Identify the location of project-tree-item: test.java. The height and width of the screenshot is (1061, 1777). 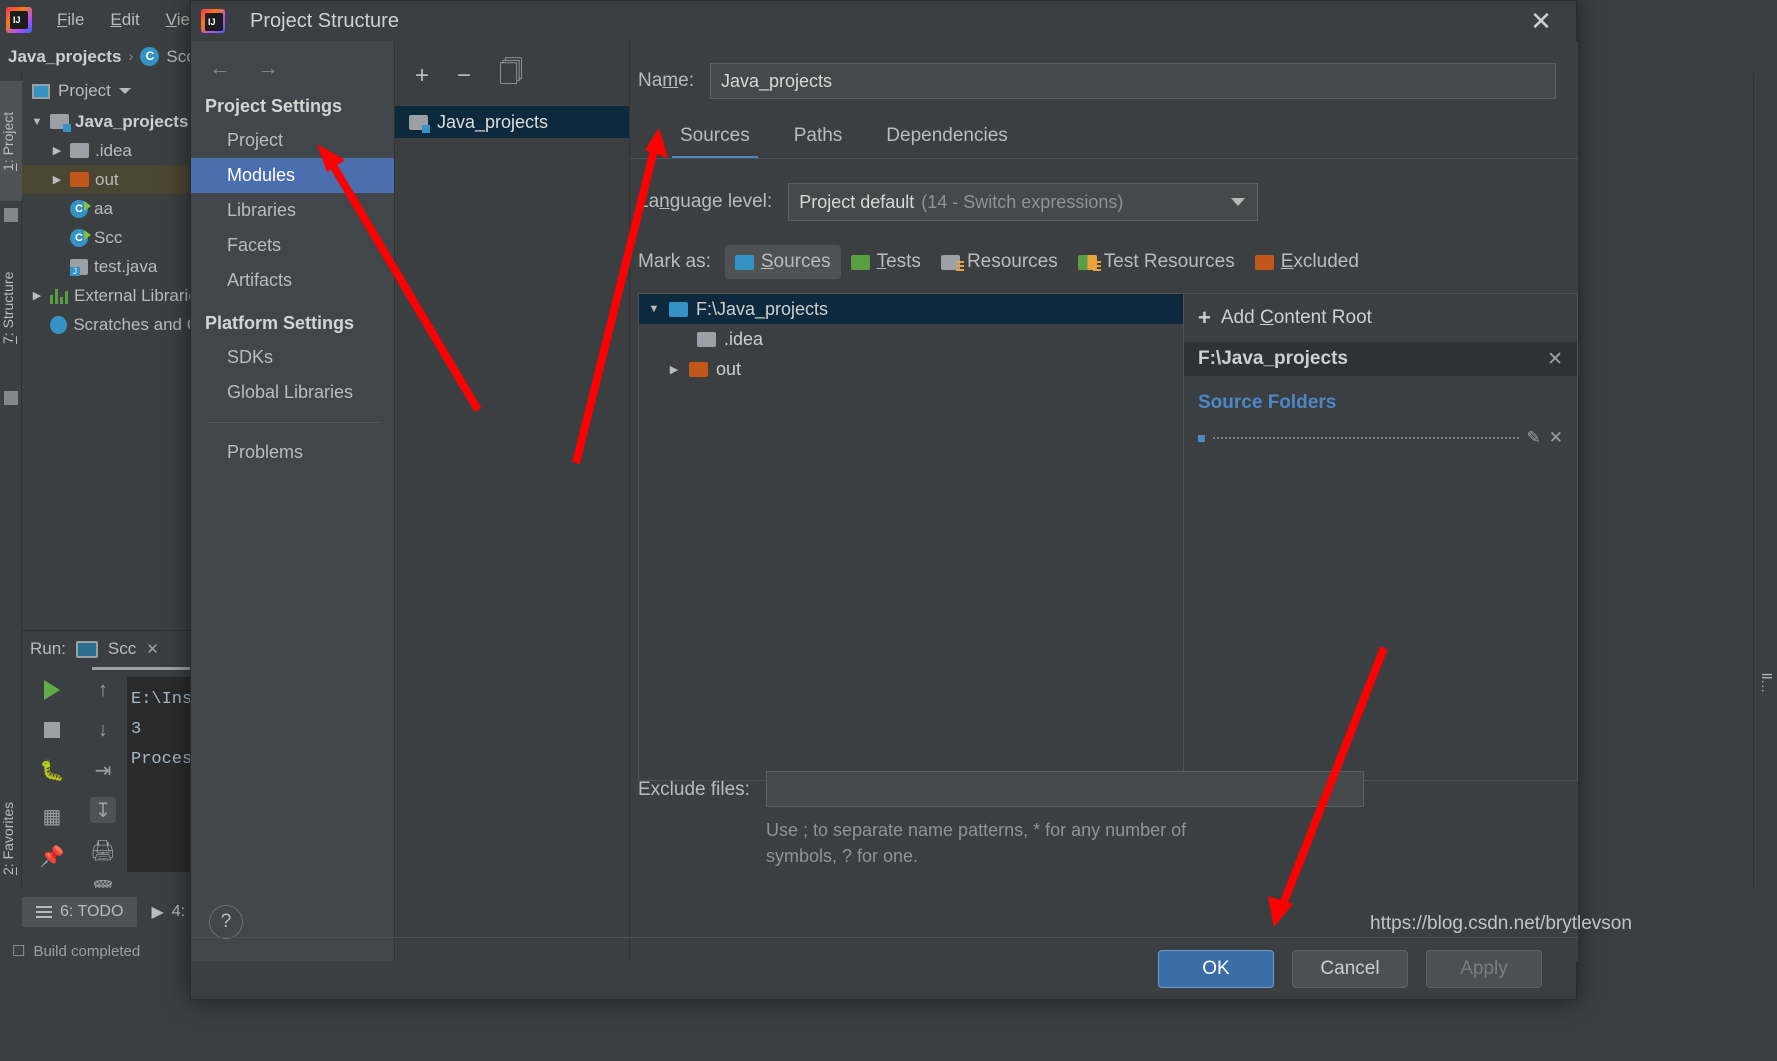
(110, 266).